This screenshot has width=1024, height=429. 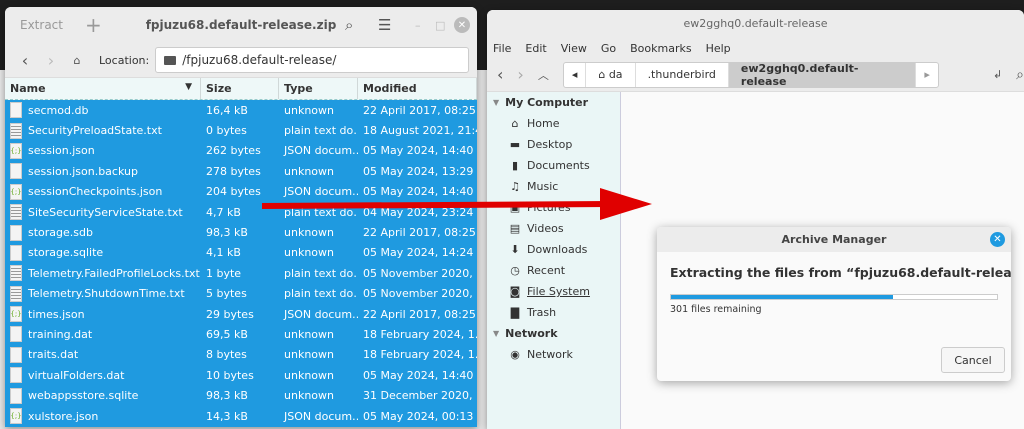 What do you see at coordinates (456, 204) in the screenshot?
I see `red-arrow` at bounding box center [456, 204].